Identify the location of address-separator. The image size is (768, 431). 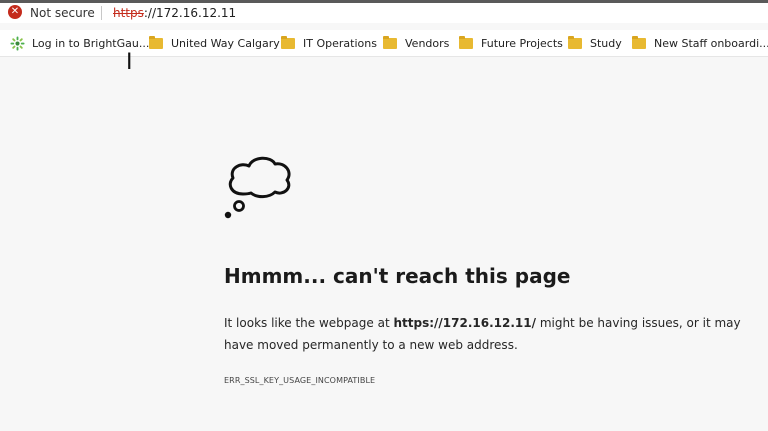
(101, 13).